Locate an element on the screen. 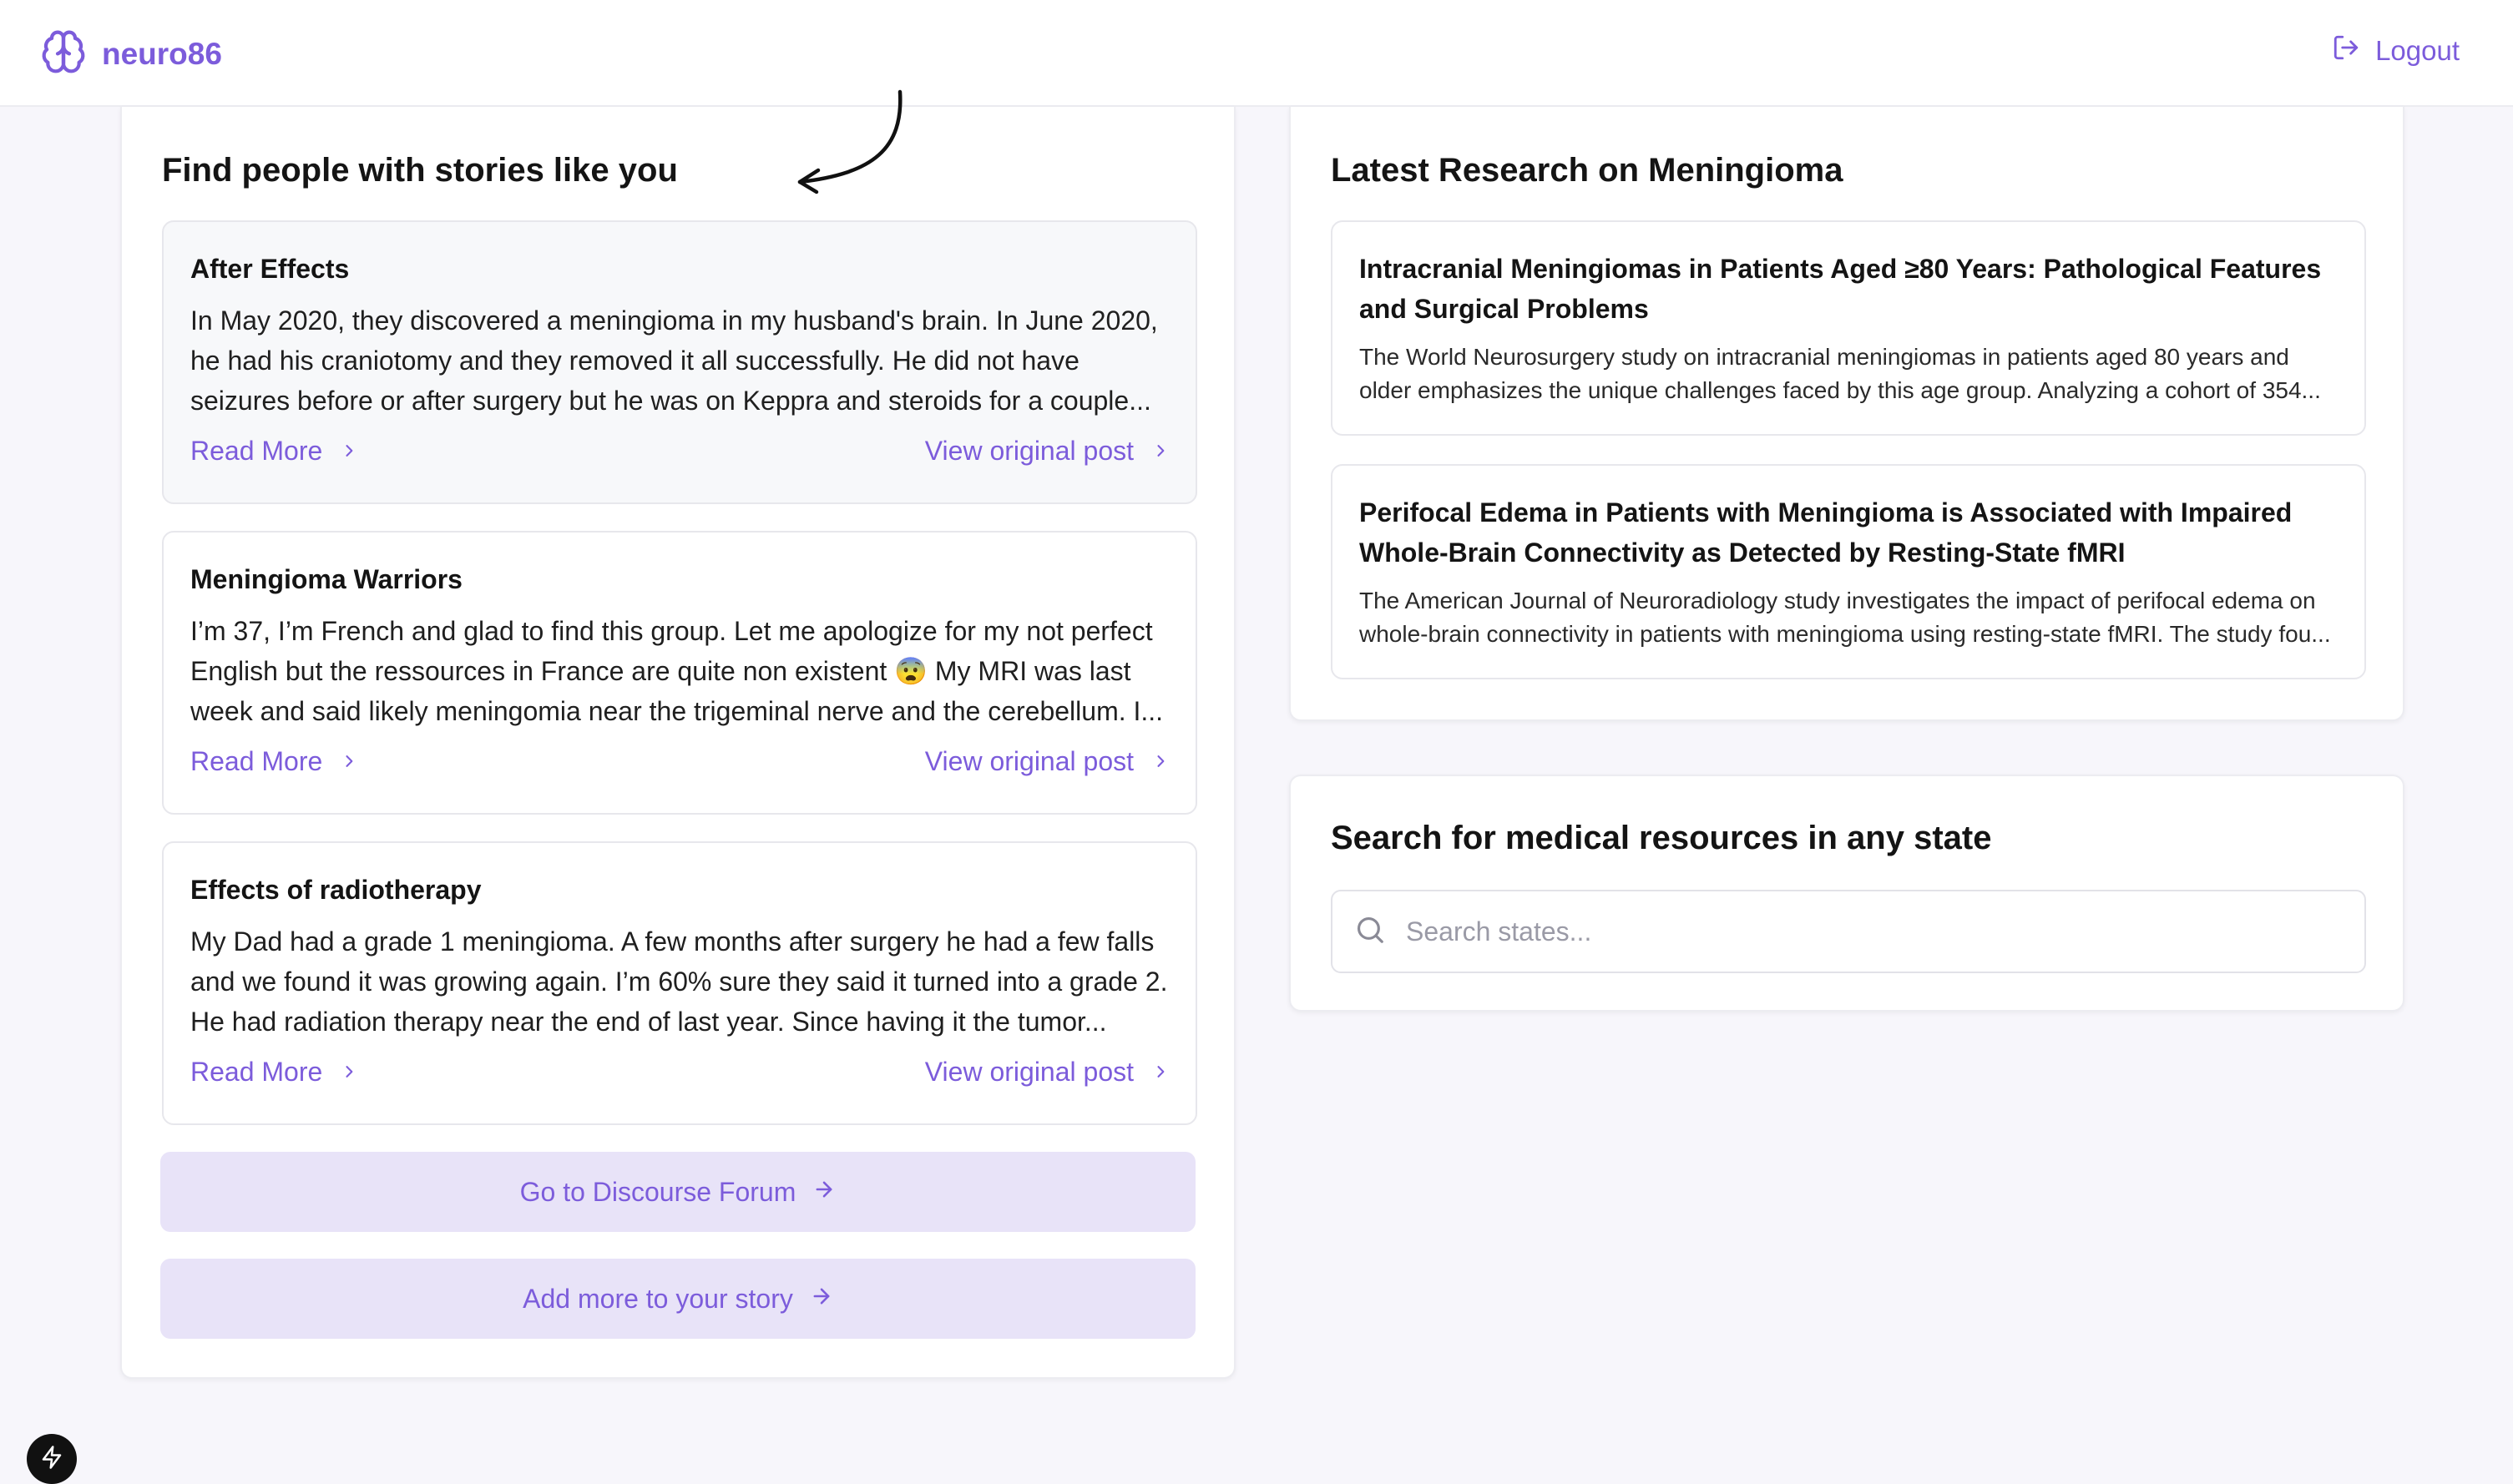 The image size is (2513, 1484). curved-arrow-icon is located at coordinates (840, 146).